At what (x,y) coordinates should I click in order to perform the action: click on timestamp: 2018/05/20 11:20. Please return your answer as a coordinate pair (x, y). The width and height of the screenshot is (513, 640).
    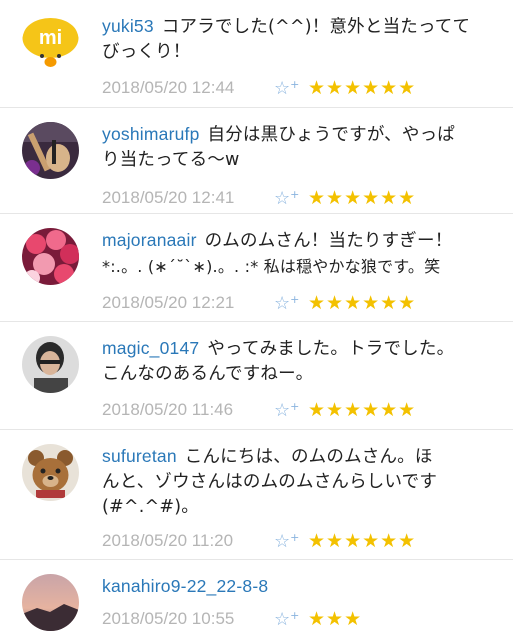
    Looking at the image, I should click on (168, 540).